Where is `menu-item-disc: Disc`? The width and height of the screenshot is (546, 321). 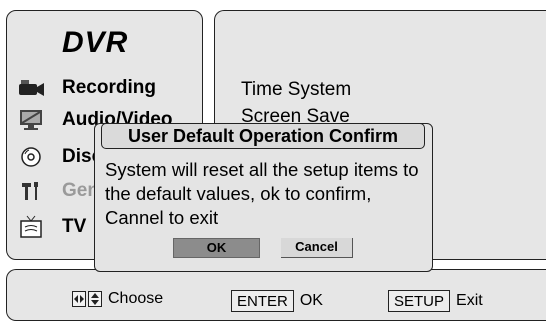
menu-item-disc: Disc is located at coordinates (59, 157).